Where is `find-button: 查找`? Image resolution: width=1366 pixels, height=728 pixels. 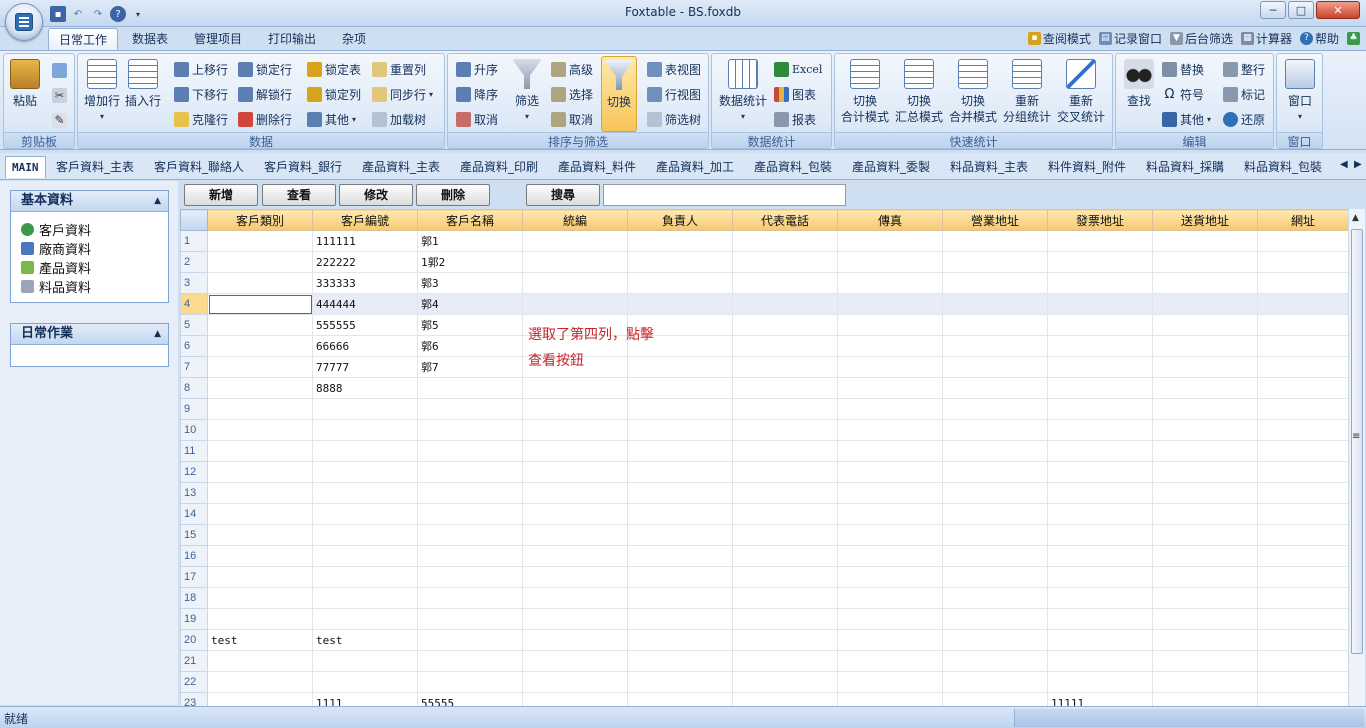 find-button: 查找 is located at coordinates (1139, 84).